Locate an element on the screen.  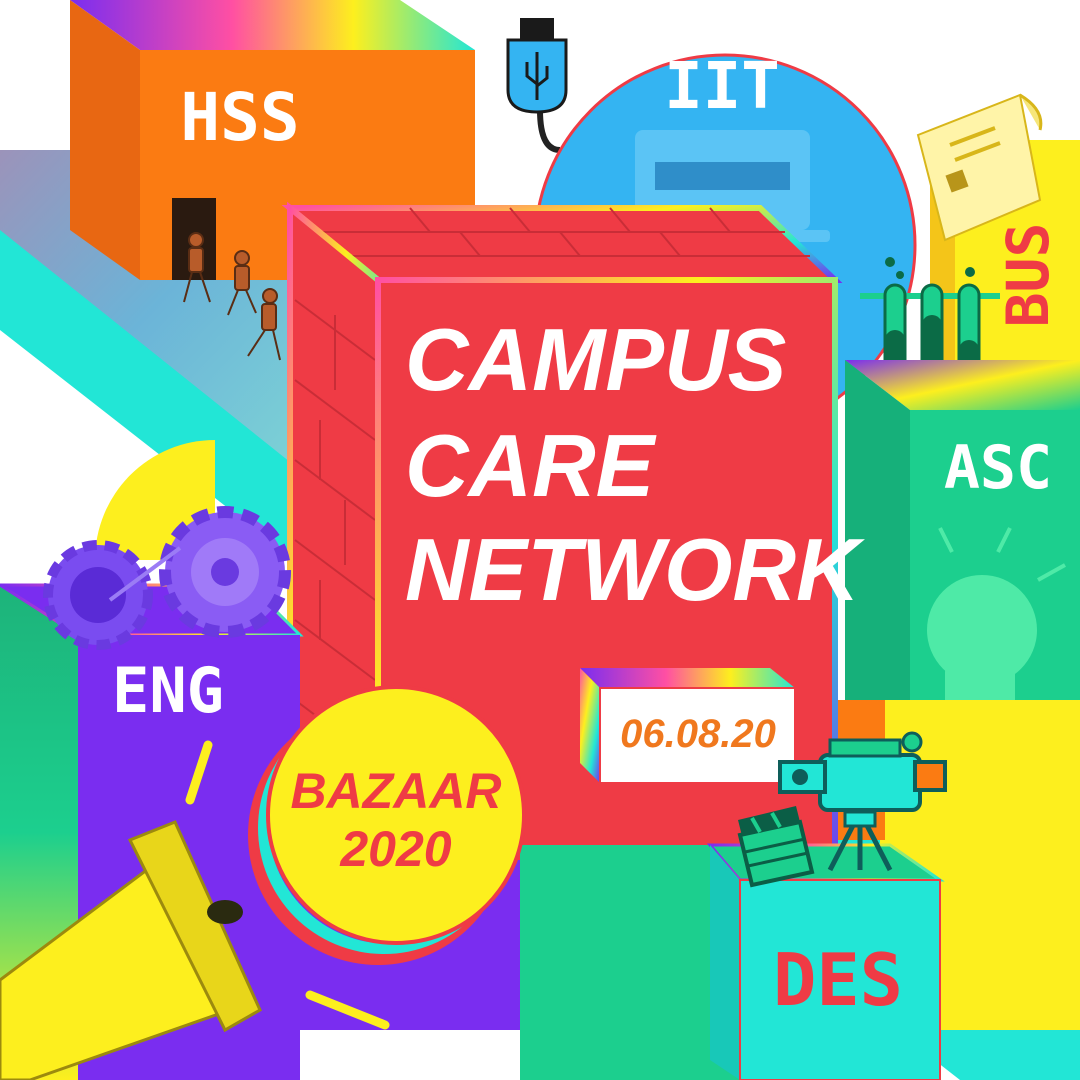
usb-cable-icon is located at coordinates (537, 85).